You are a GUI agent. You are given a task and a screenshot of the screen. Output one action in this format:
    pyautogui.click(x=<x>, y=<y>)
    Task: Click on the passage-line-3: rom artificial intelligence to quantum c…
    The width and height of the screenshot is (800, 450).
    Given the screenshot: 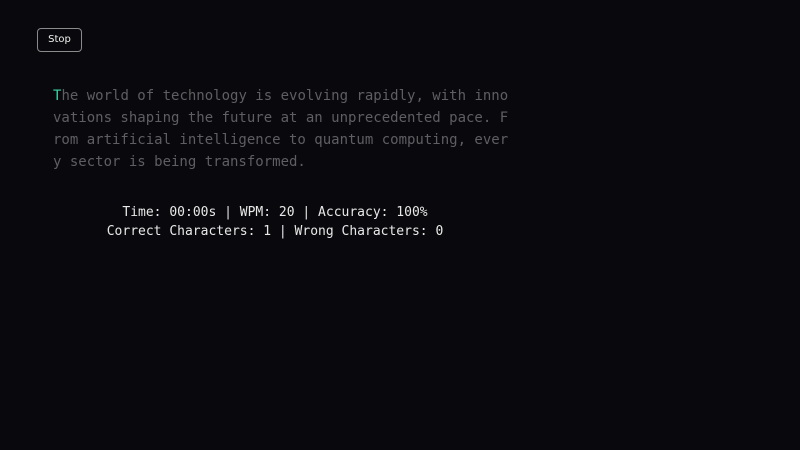 What is the action you would take?
    pyautogui.click(x=281, y=140)
    